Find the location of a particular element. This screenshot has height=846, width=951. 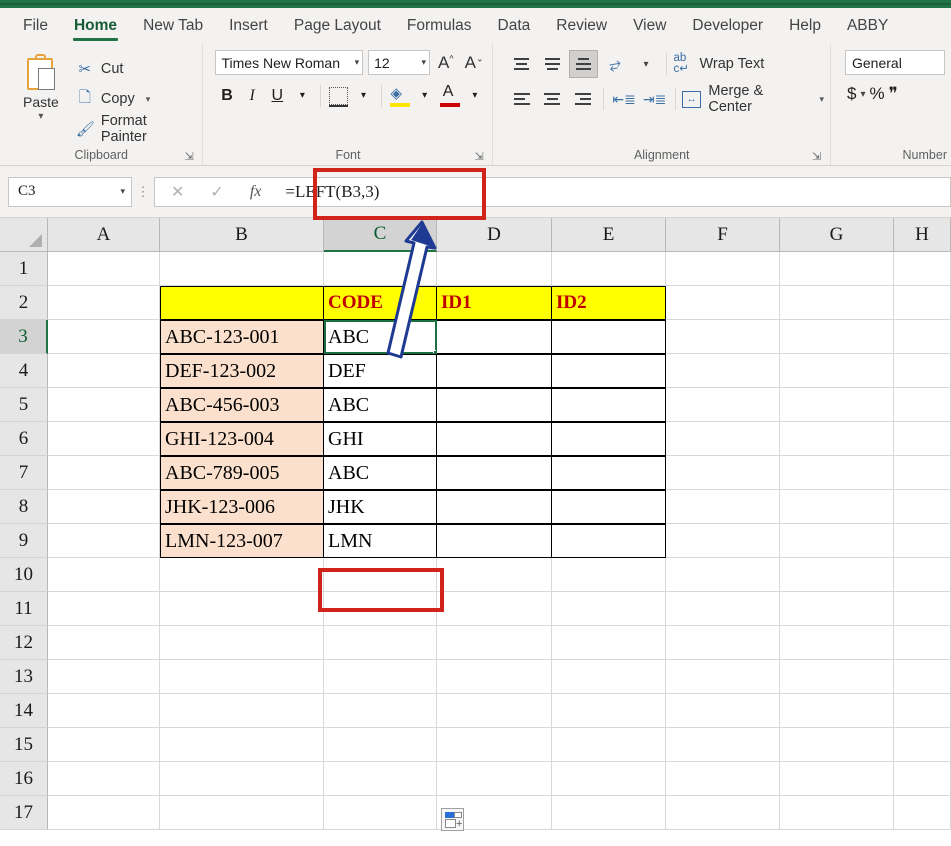

cell-d7 is located at coordinates (494, 473).